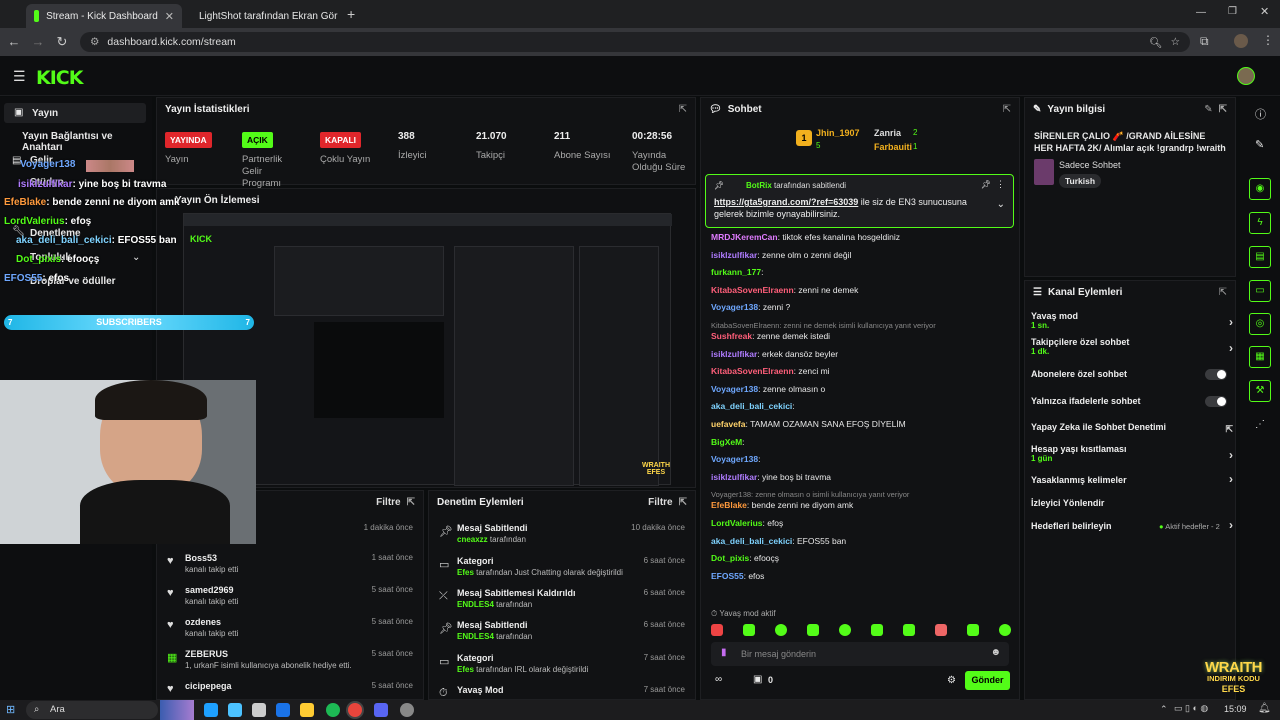  Describe the element at coordinates (1132, 428) in the screenshot. I see `action-ai-moderation: Yapay Zeka ile Sohbet Denetimi ⇱` at that location.